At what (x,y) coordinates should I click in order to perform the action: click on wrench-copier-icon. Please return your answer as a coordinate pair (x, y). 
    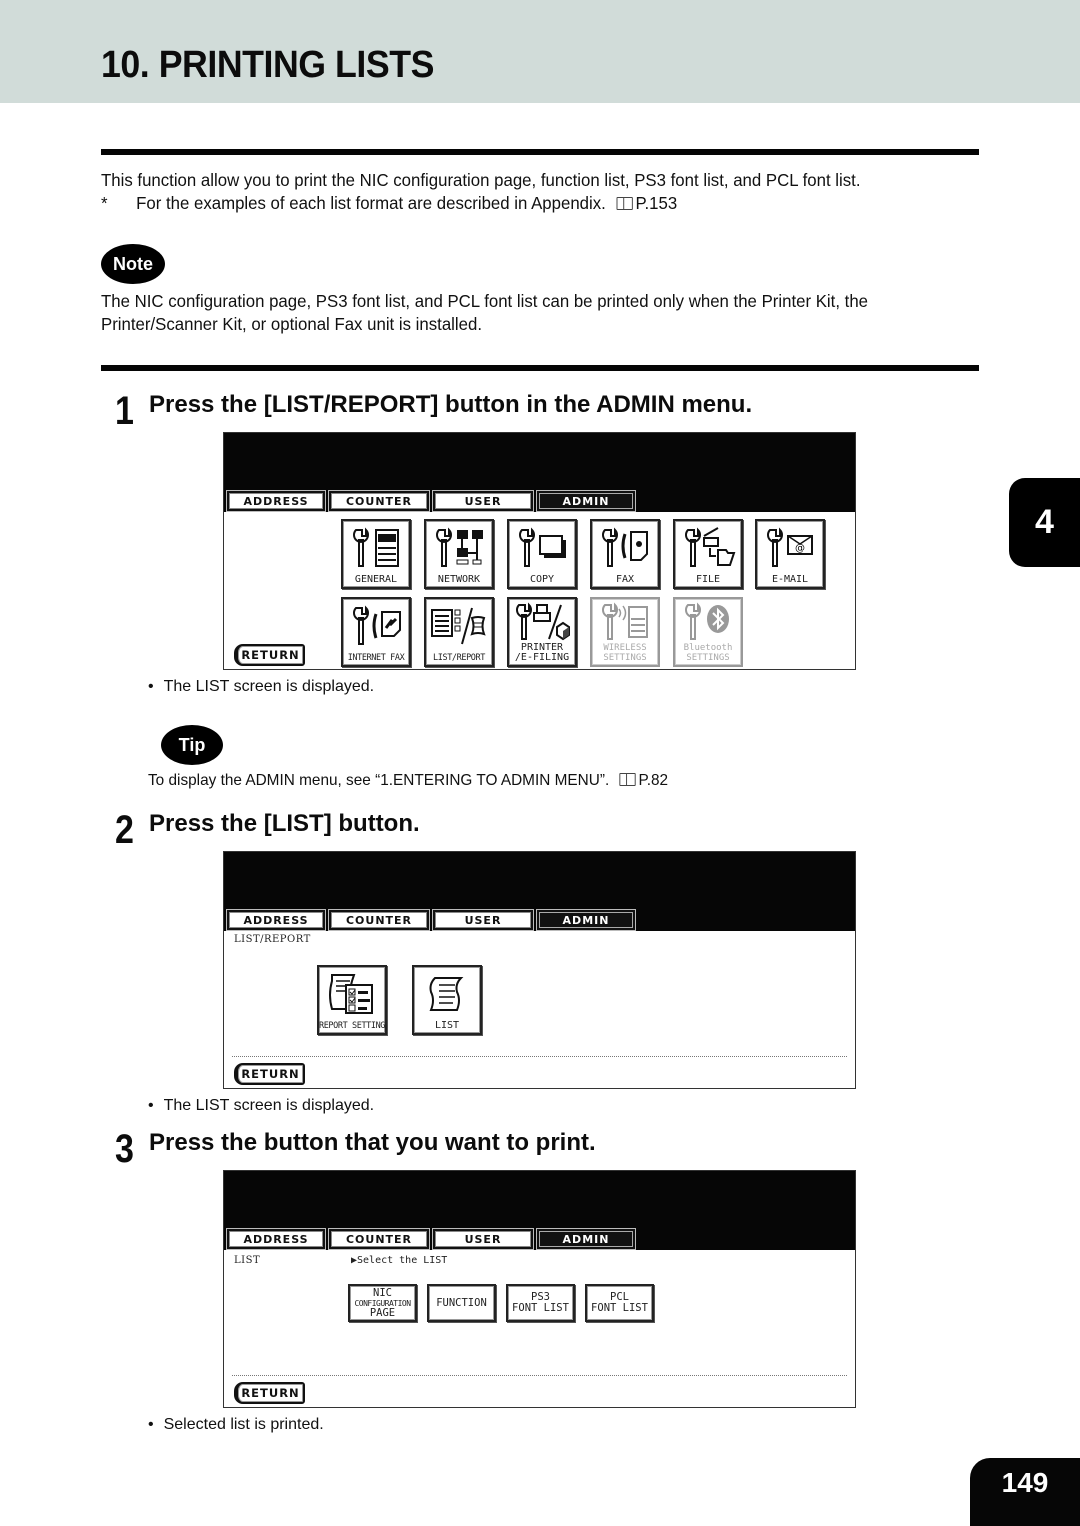
    Looking at the image, I should click on (376, 548).